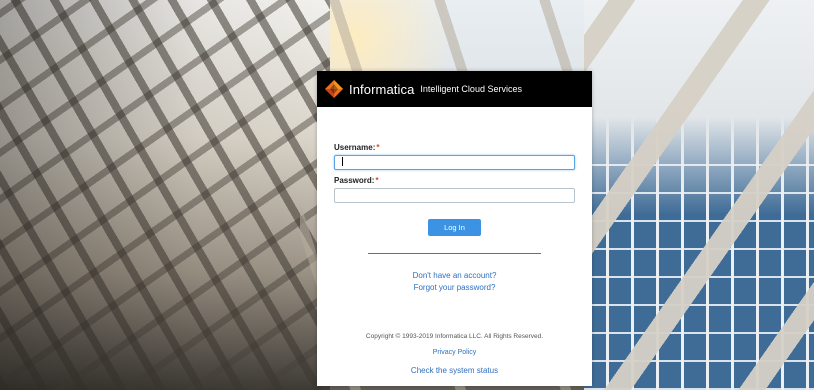 The width and height of the screenshot is (814, 390). Describe the element at coordinates (454, 162) in the screenshot. I see `username-field` at that location.